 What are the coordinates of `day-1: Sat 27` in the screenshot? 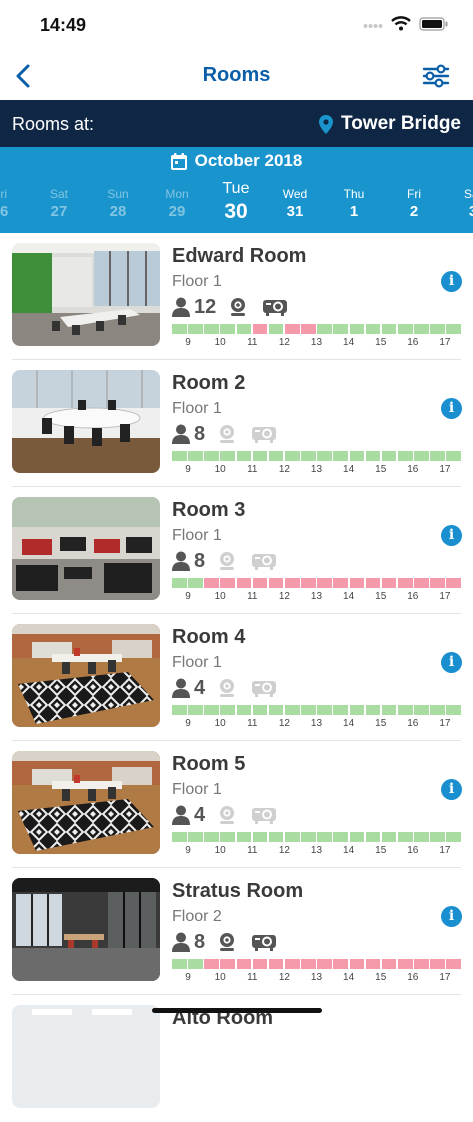 It's located at (59, 203).